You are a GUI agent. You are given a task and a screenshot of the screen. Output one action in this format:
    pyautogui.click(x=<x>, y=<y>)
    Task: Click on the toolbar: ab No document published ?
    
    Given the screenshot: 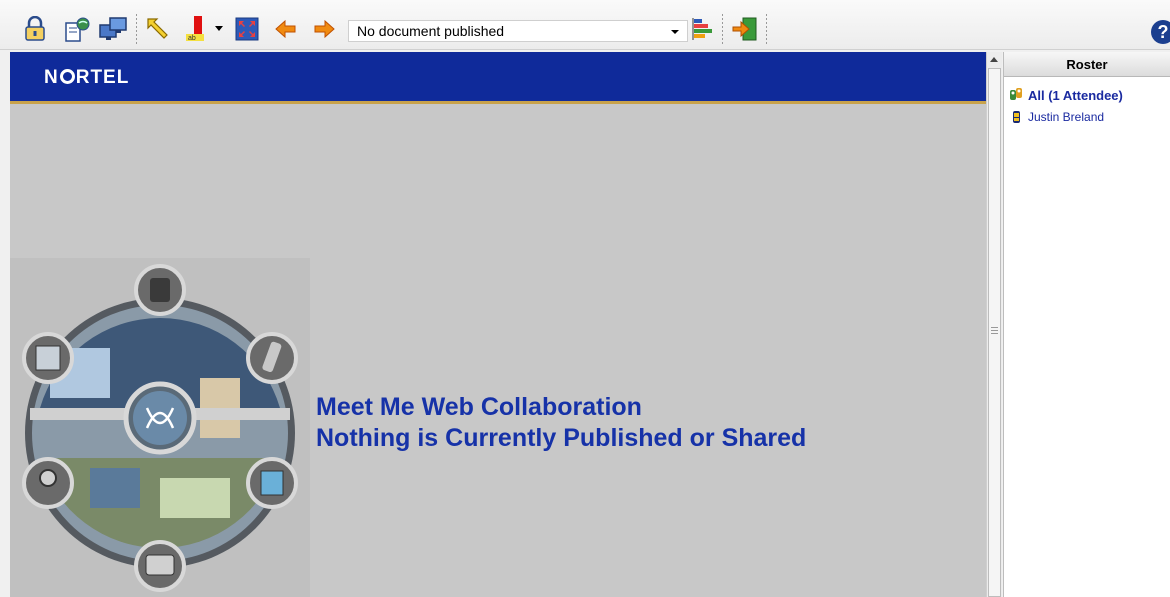 What is the action you would take?
    pyautogui.click(x=585, y=25)
    